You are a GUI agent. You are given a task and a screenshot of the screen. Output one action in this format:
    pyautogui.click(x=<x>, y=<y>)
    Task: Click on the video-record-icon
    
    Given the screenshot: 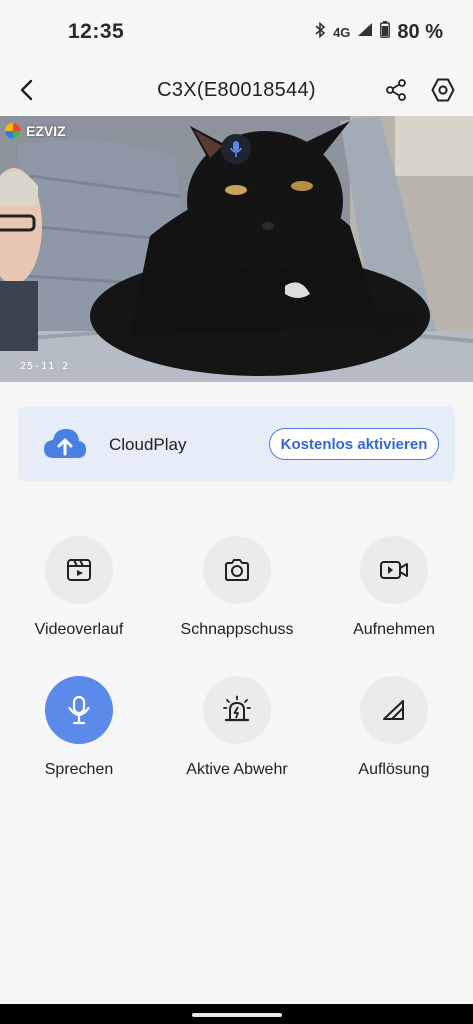 What is the action you would take?
    pyautogui.click(x=394, y=570)
    